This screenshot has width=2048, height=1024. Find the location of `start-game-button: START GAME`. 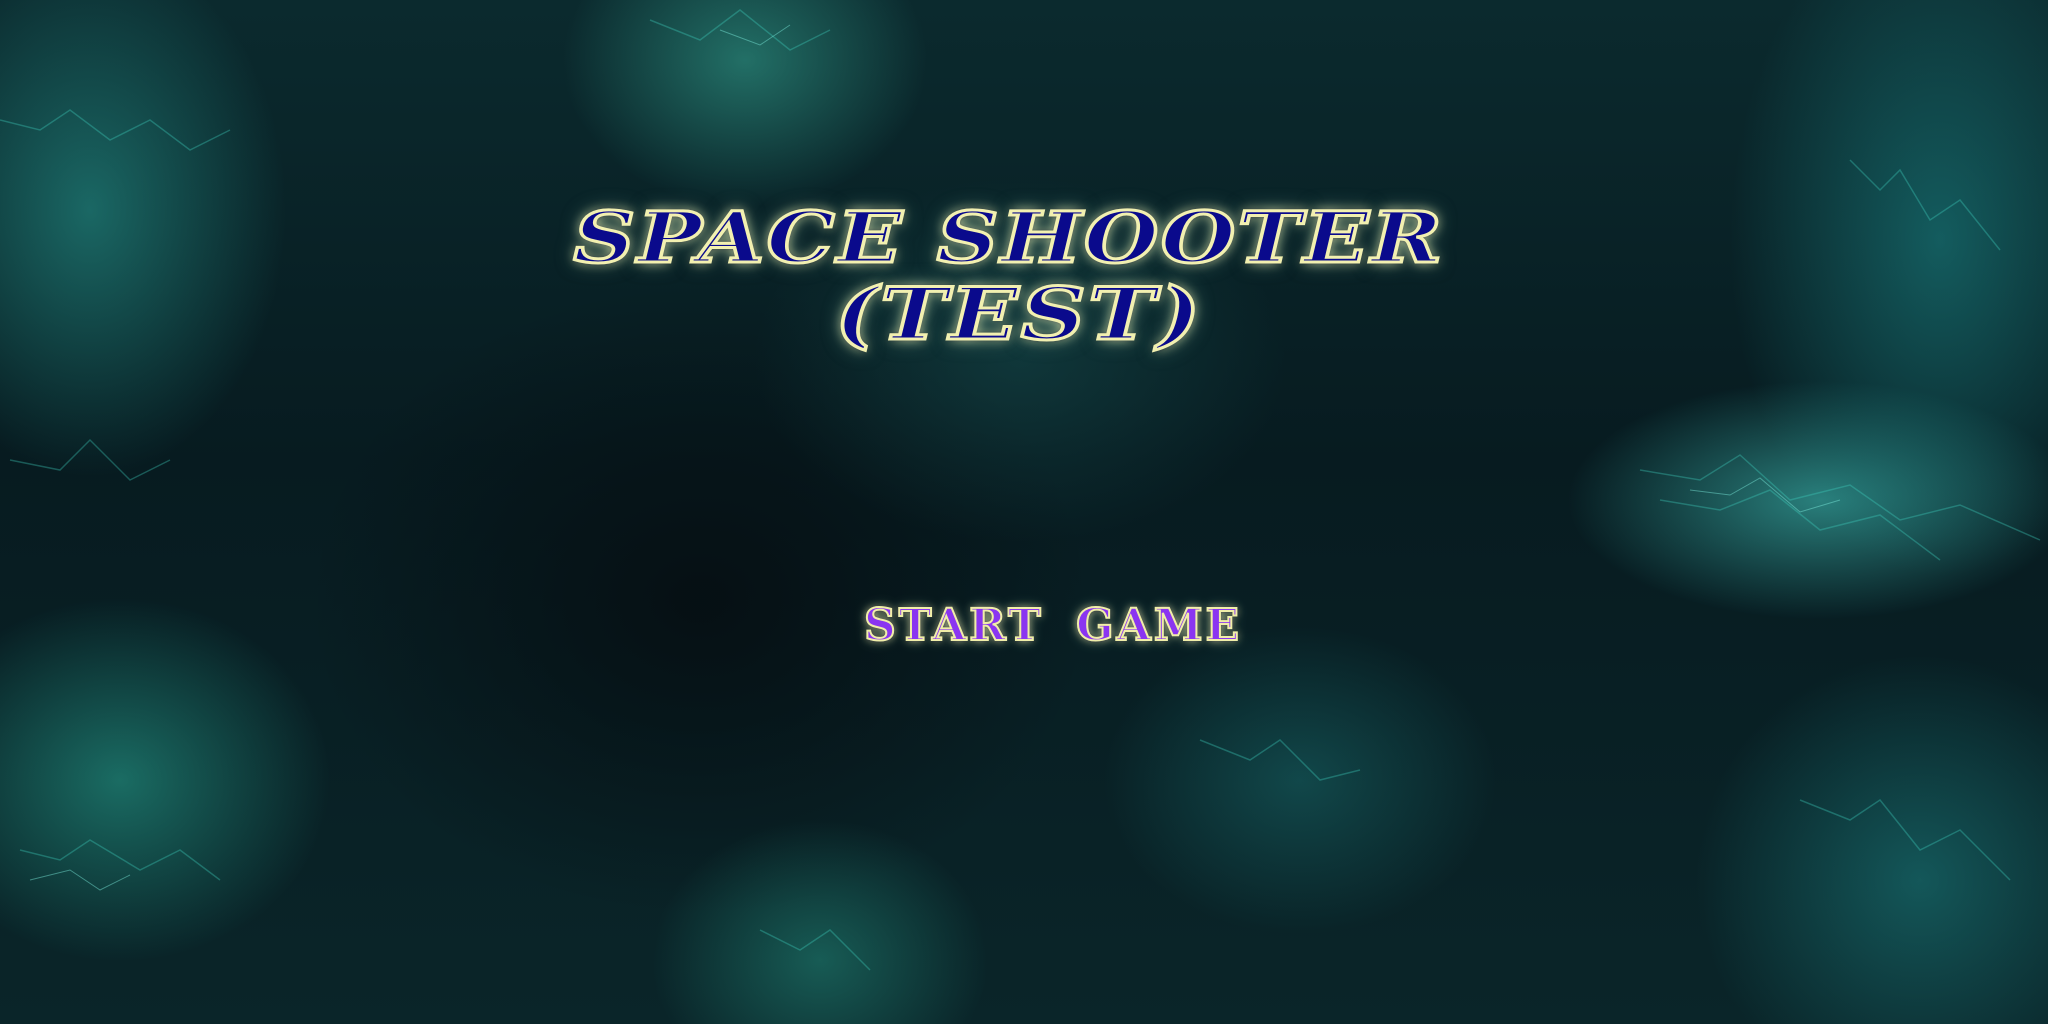

start-game-button: START GAME is located at coordinates (1051, 626).